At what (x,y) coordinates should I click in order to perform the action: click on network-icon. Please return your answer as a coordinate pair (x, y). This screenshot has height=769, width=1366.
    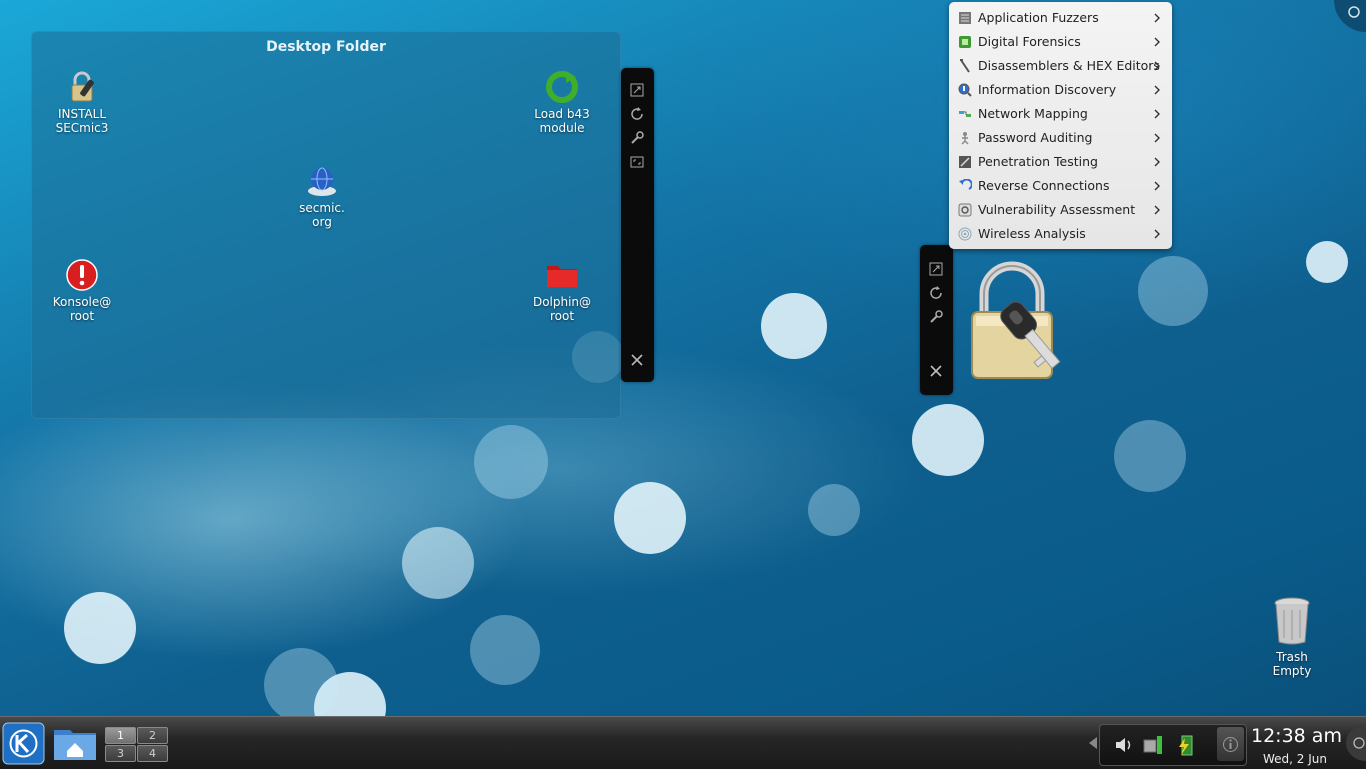
    Looking at the image, I should click on (1153, 745).